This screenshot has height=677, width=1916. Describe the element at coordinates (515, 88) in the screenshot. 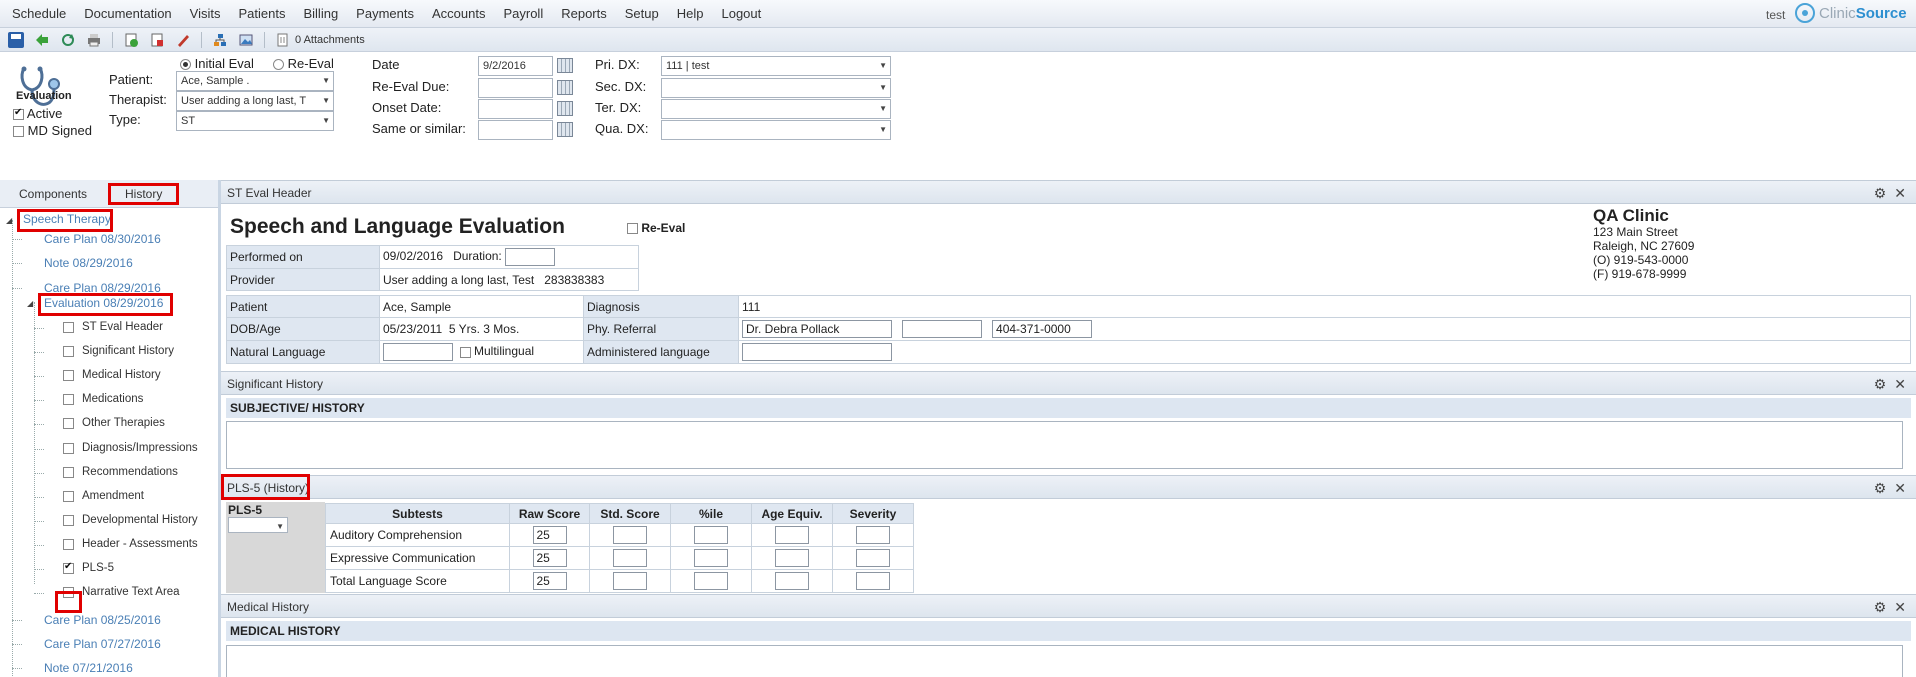

I see `reeval-due-input` at that location.